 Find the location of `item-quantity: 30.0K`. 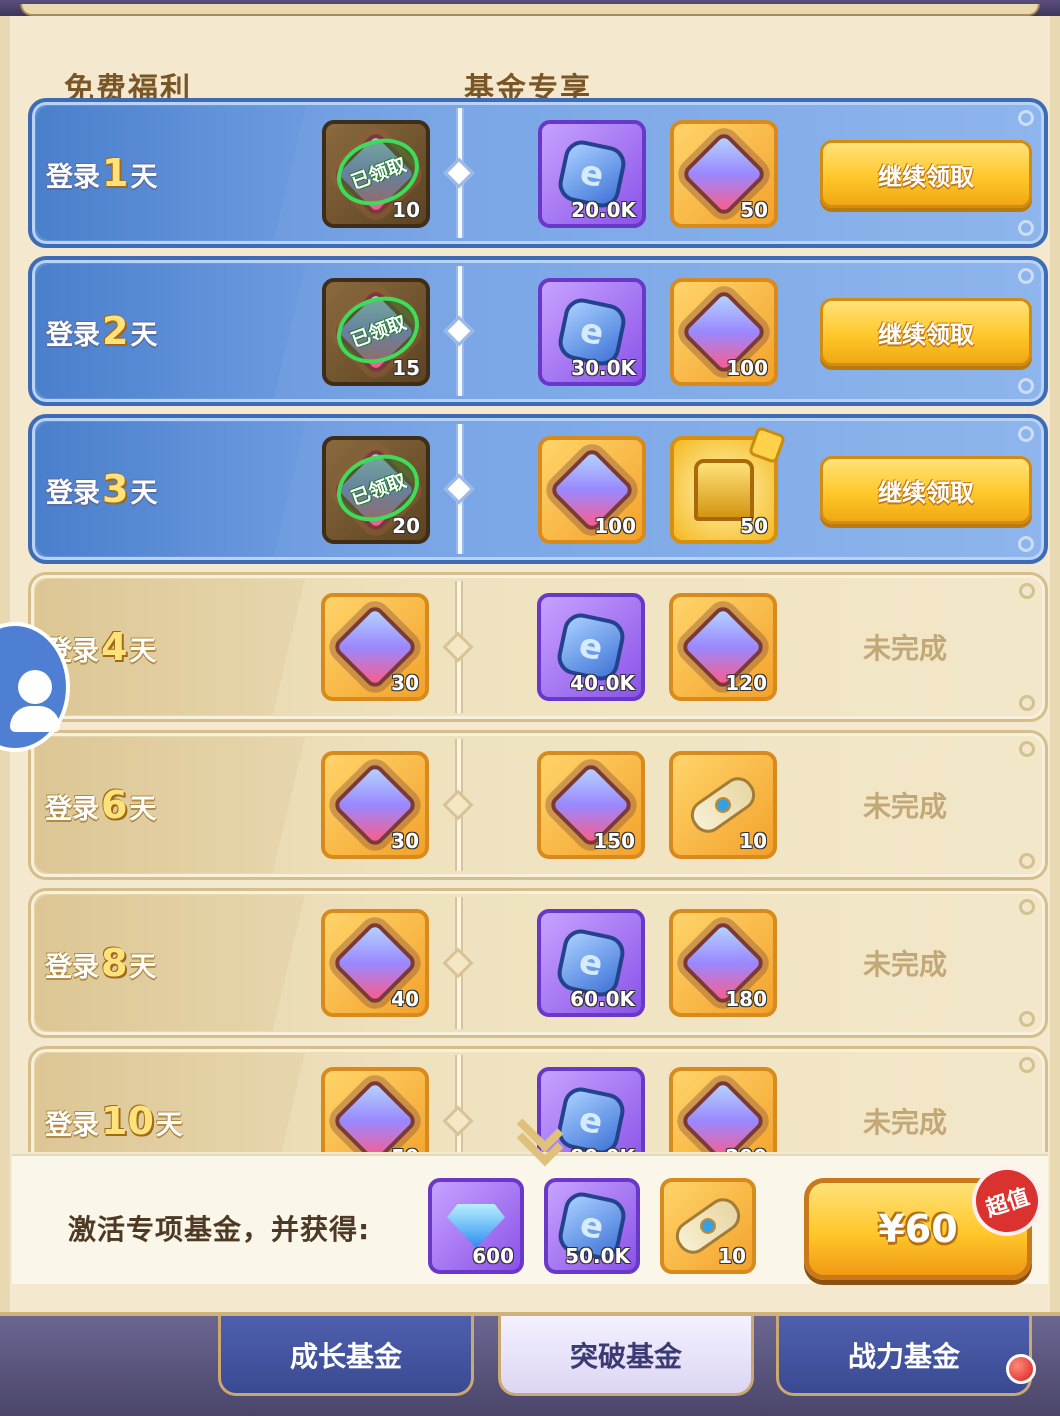

item-quantity: 30.0K is located at coordinates (603, 368).